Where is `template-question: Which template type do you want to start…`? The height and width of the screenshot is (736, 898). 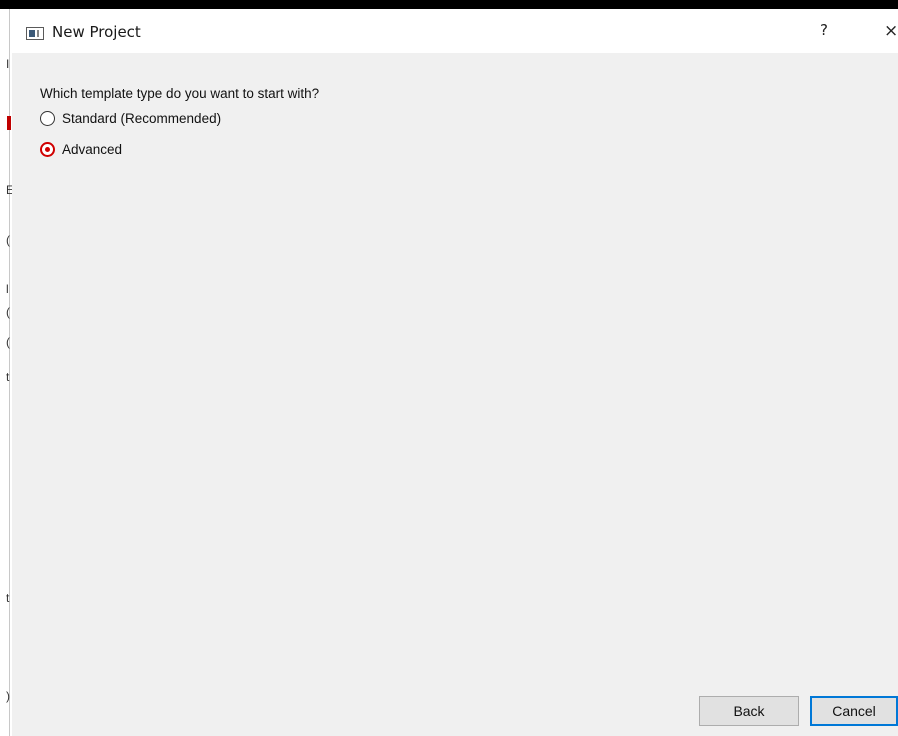
template-question: Which template type do you want to start… is located at coordinates (180, 93).